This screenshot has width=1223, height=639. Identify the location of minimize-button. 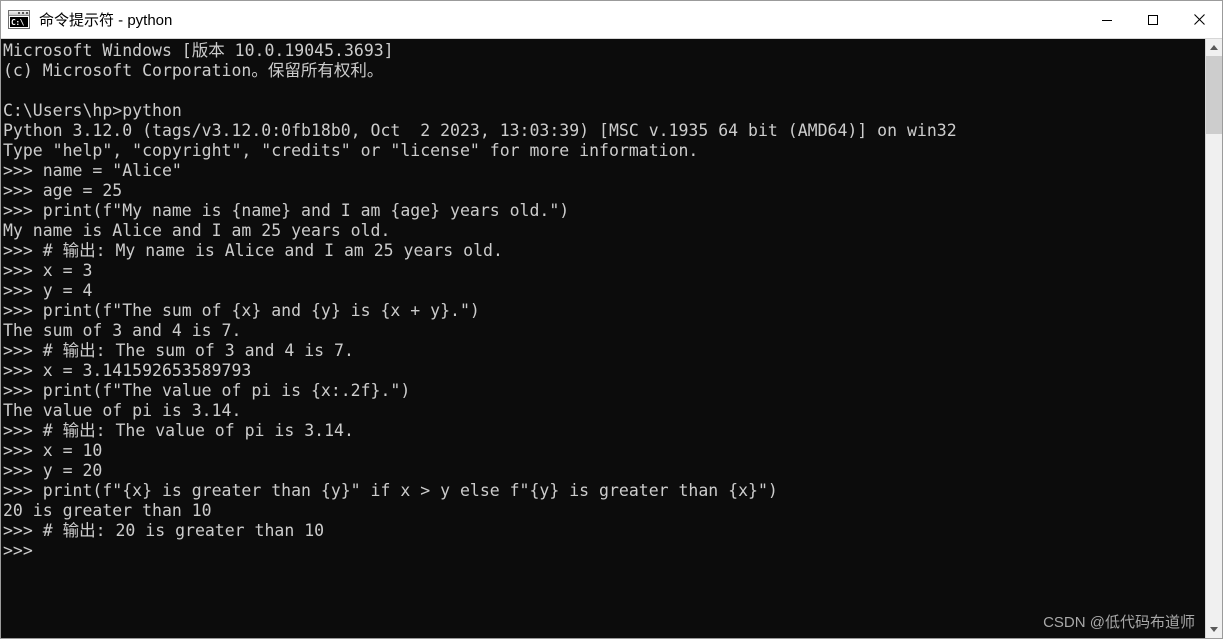
(1107, 19).